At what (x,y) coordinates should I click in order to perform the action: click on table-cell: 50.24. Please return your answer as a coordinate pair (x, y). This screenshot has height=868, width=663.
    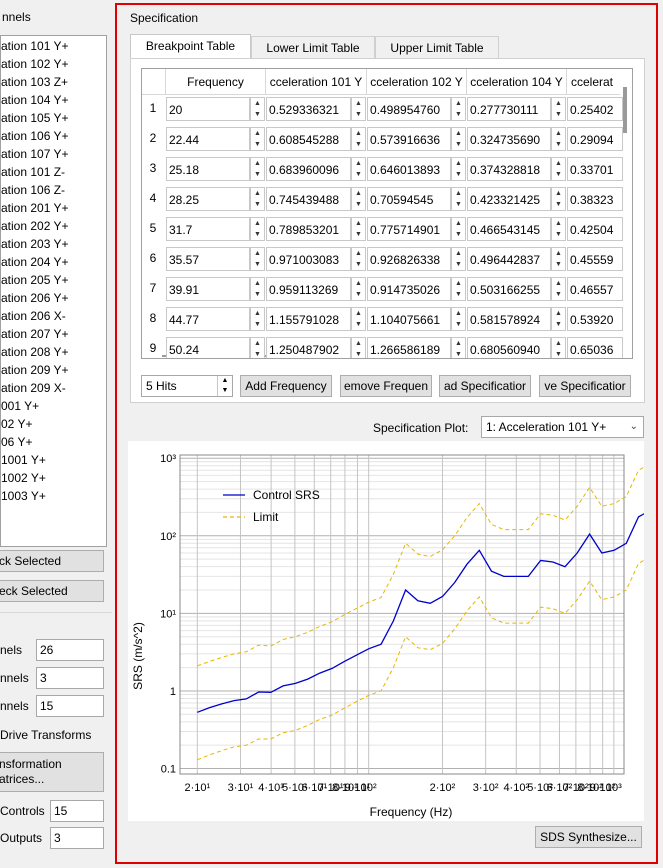
    Looking at the image, I should click on (208, 347).